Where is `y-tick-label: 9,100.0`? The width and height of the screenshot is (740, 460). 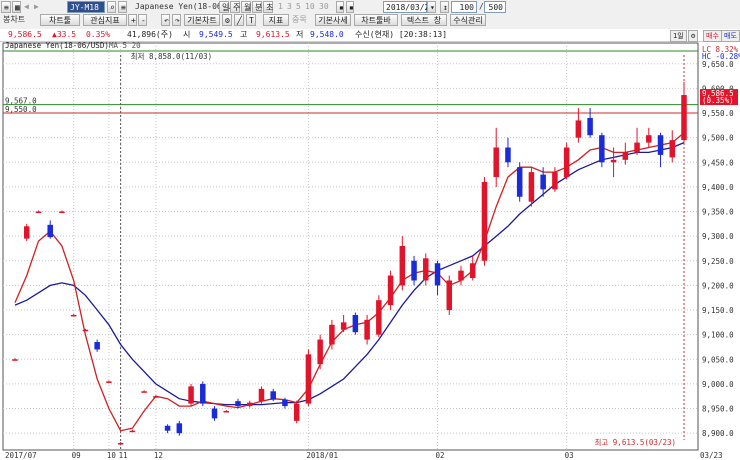
y-tick-label: 9,100.0 is located at coordinates (718, 335).